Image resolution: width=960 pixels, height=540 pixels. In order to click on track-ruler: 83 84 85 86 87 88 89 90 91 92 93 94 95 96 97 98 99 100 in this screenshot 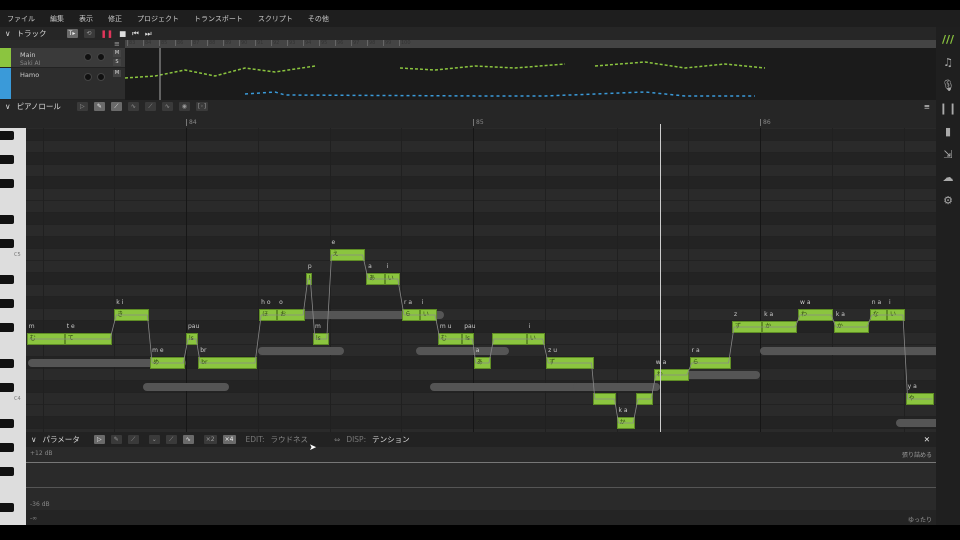, I will do `click(530, 44)`.